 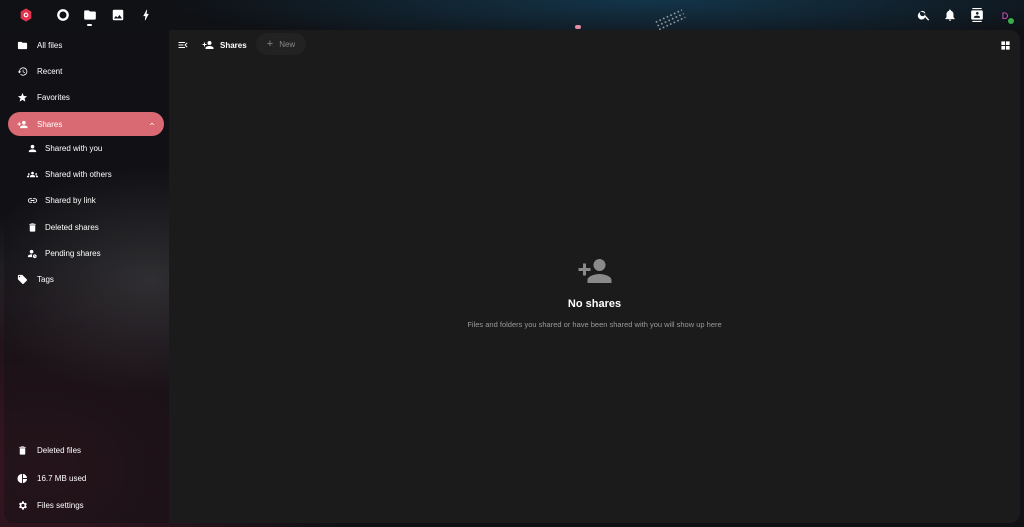 I want to click on top-header: D, so click(x=512, y=16).